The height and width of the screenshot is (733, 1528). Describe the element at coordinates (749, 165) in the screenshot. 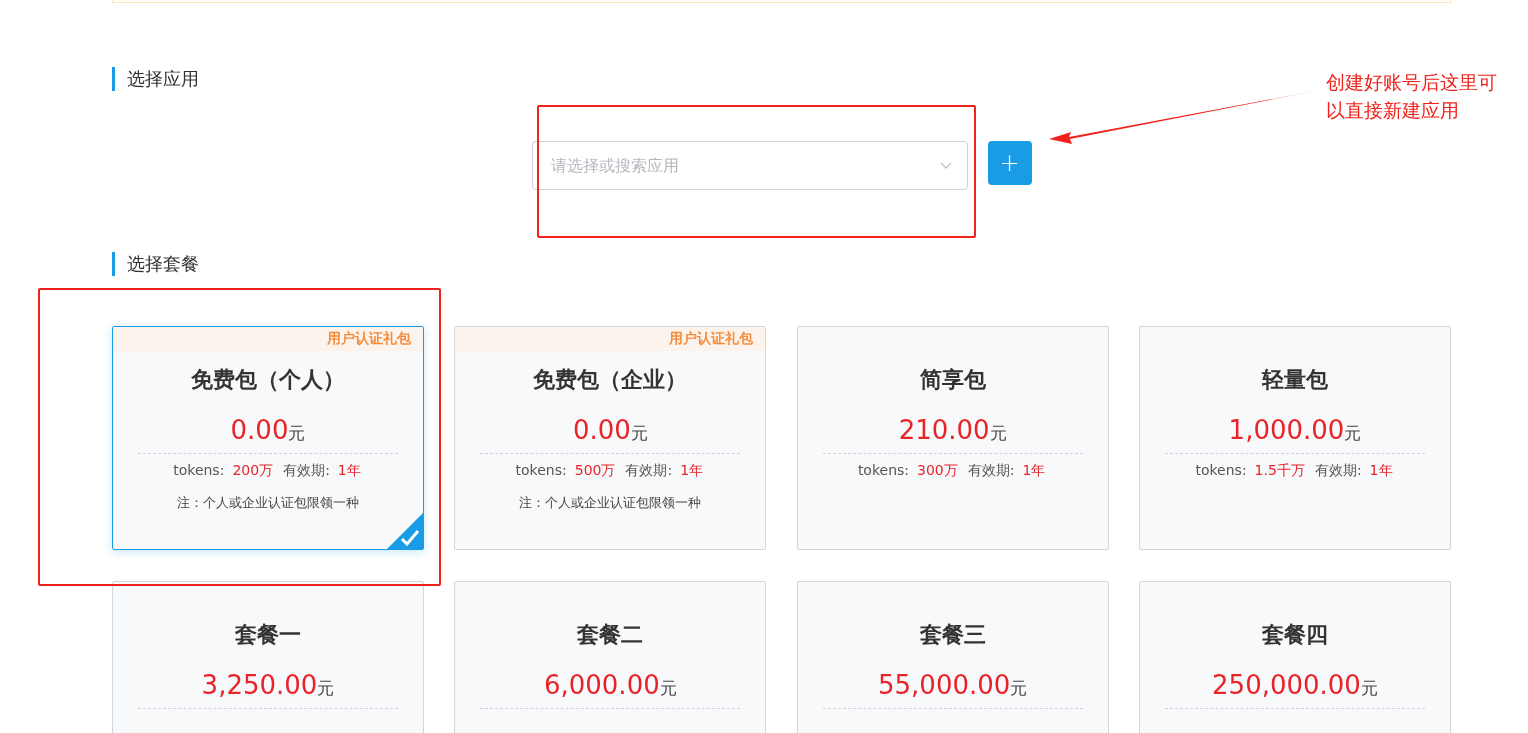

I see `app-select: 请选择或搜索应用` at that location.